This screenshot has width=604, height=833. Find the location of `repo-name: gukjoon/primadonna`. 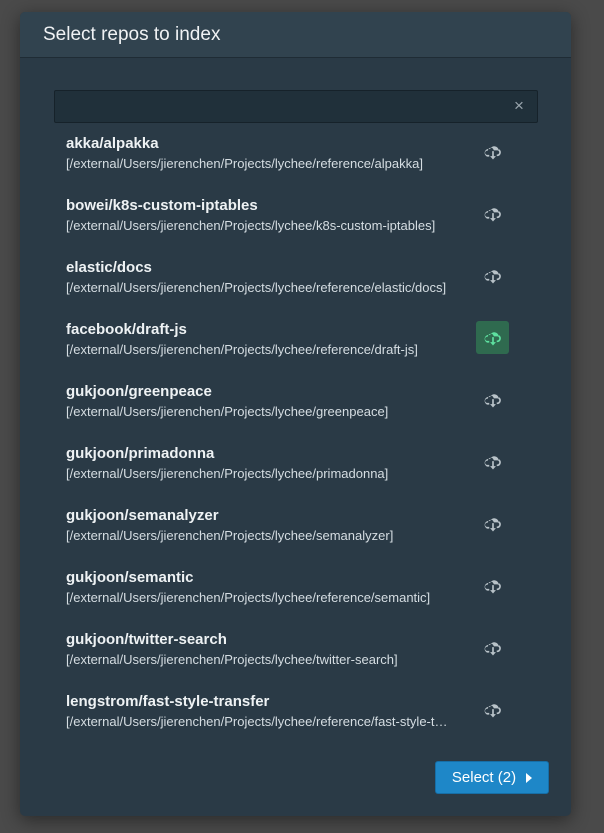

repo-name: gukjoon/primadonna is located at coordinates (140, 453).